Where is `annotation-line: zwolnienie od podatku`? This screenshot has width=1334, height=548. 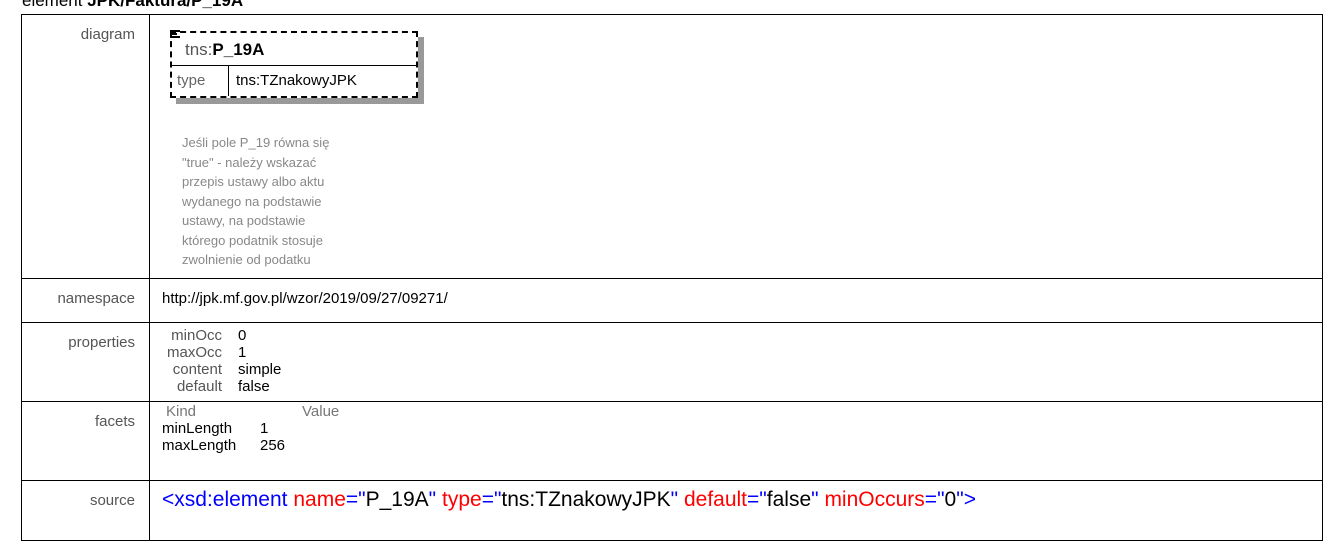 annotation-line: zwolnienie od podatku is located at coordinates (246, 259).